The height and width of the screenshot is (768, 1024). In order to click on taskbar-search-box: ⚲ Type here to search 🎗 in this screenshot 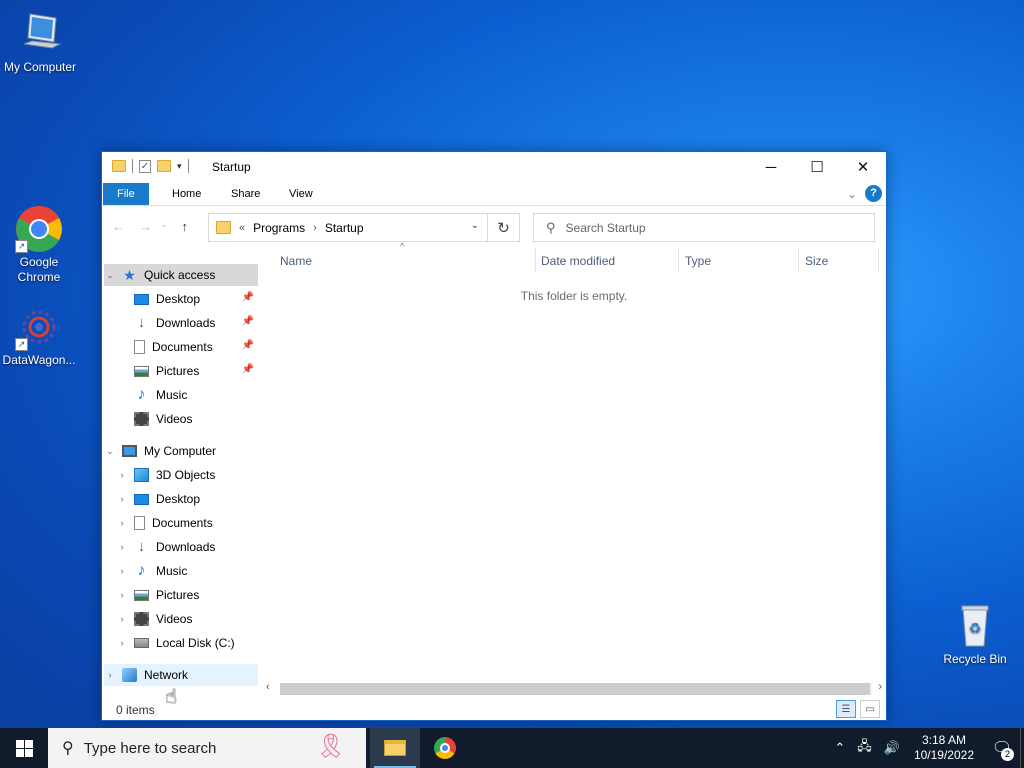, I will do `click(207, 748)`.